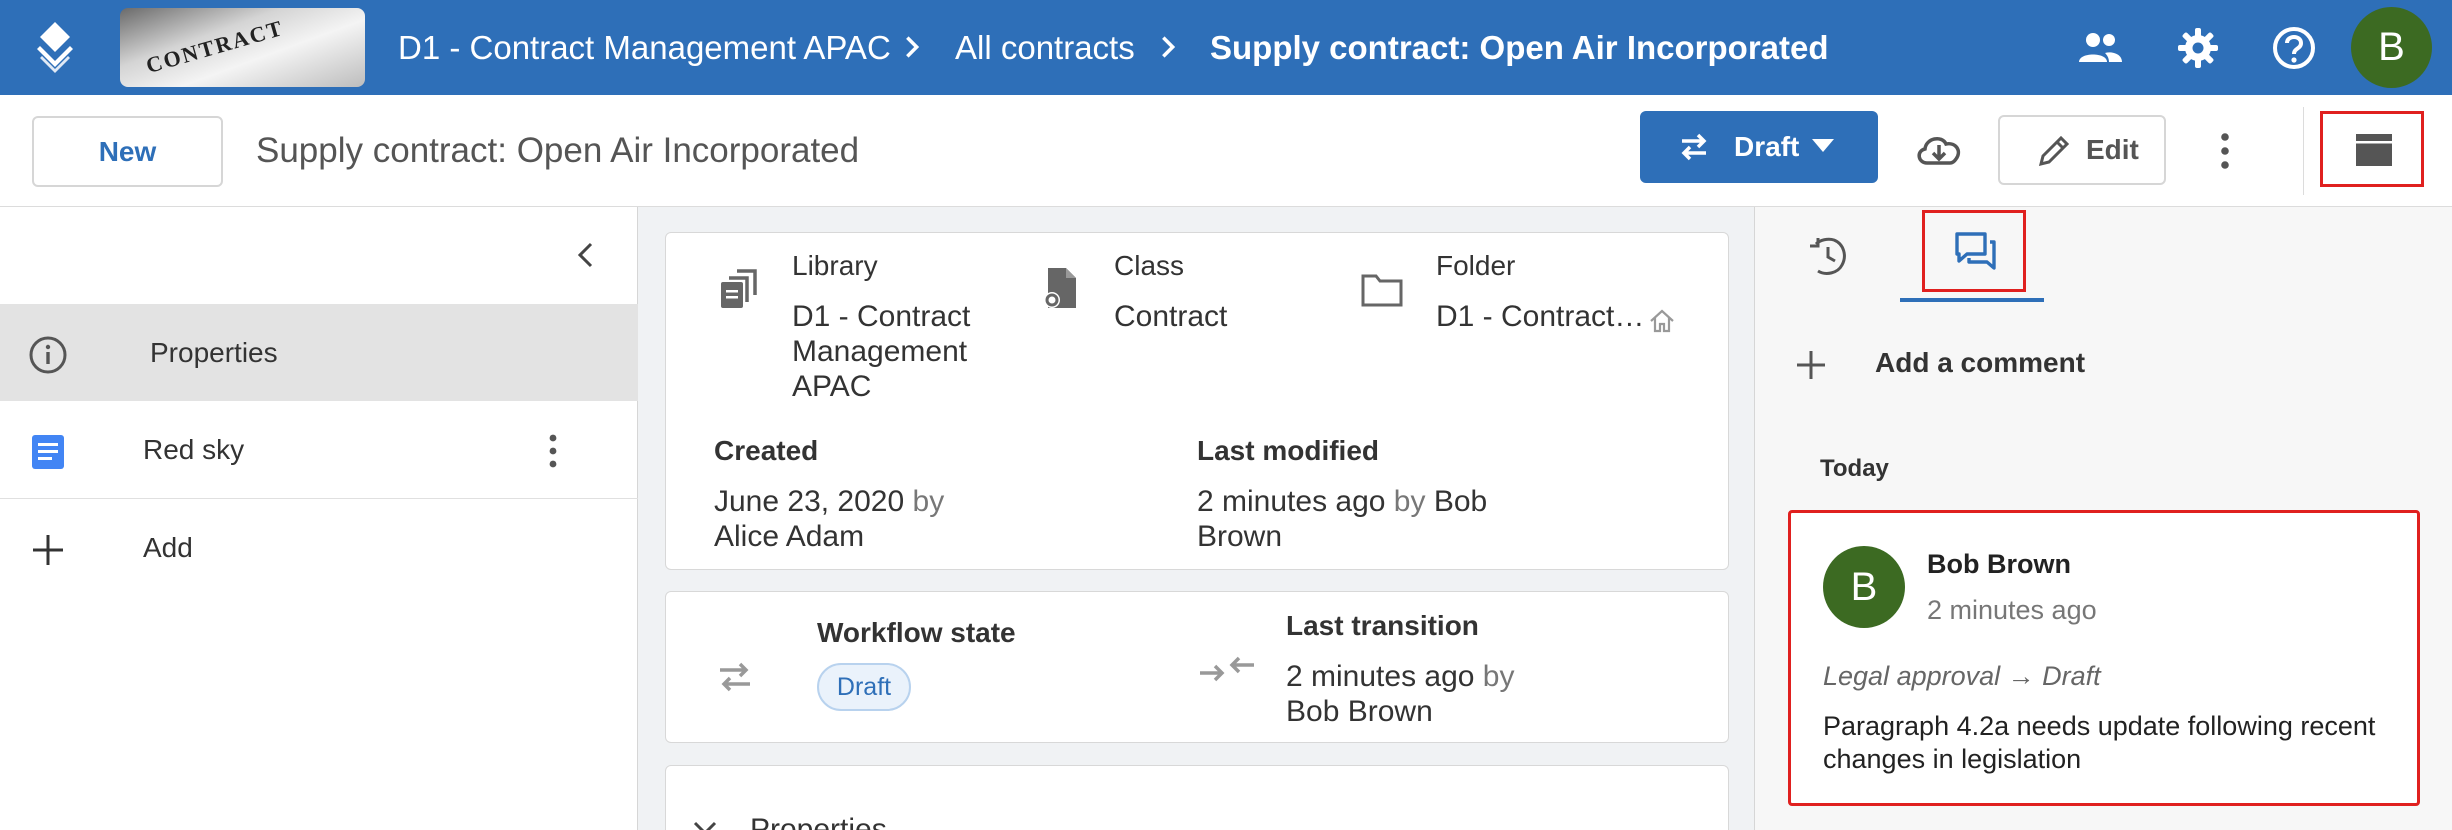  Describe the element at coordinates (194, 449) in the screenshot. I see `sidebar-item-label: Red sky` at that location.